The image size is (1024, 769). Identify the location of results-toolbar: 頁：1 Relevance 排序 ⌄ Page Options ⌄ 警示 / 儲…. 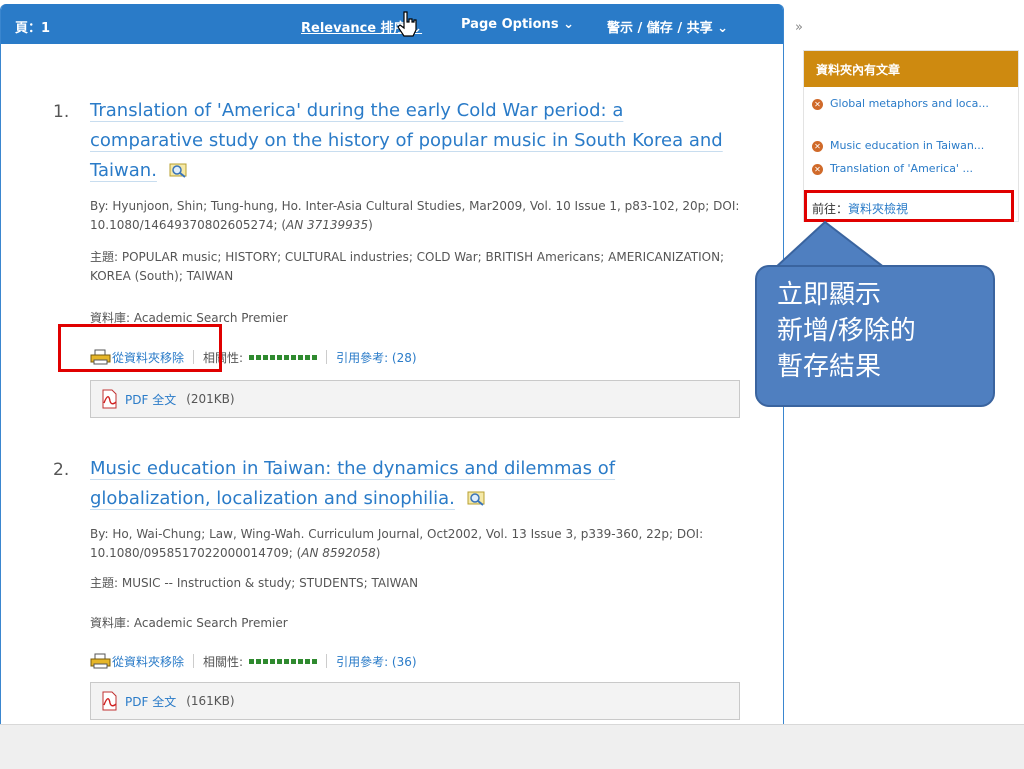
(392, 24).